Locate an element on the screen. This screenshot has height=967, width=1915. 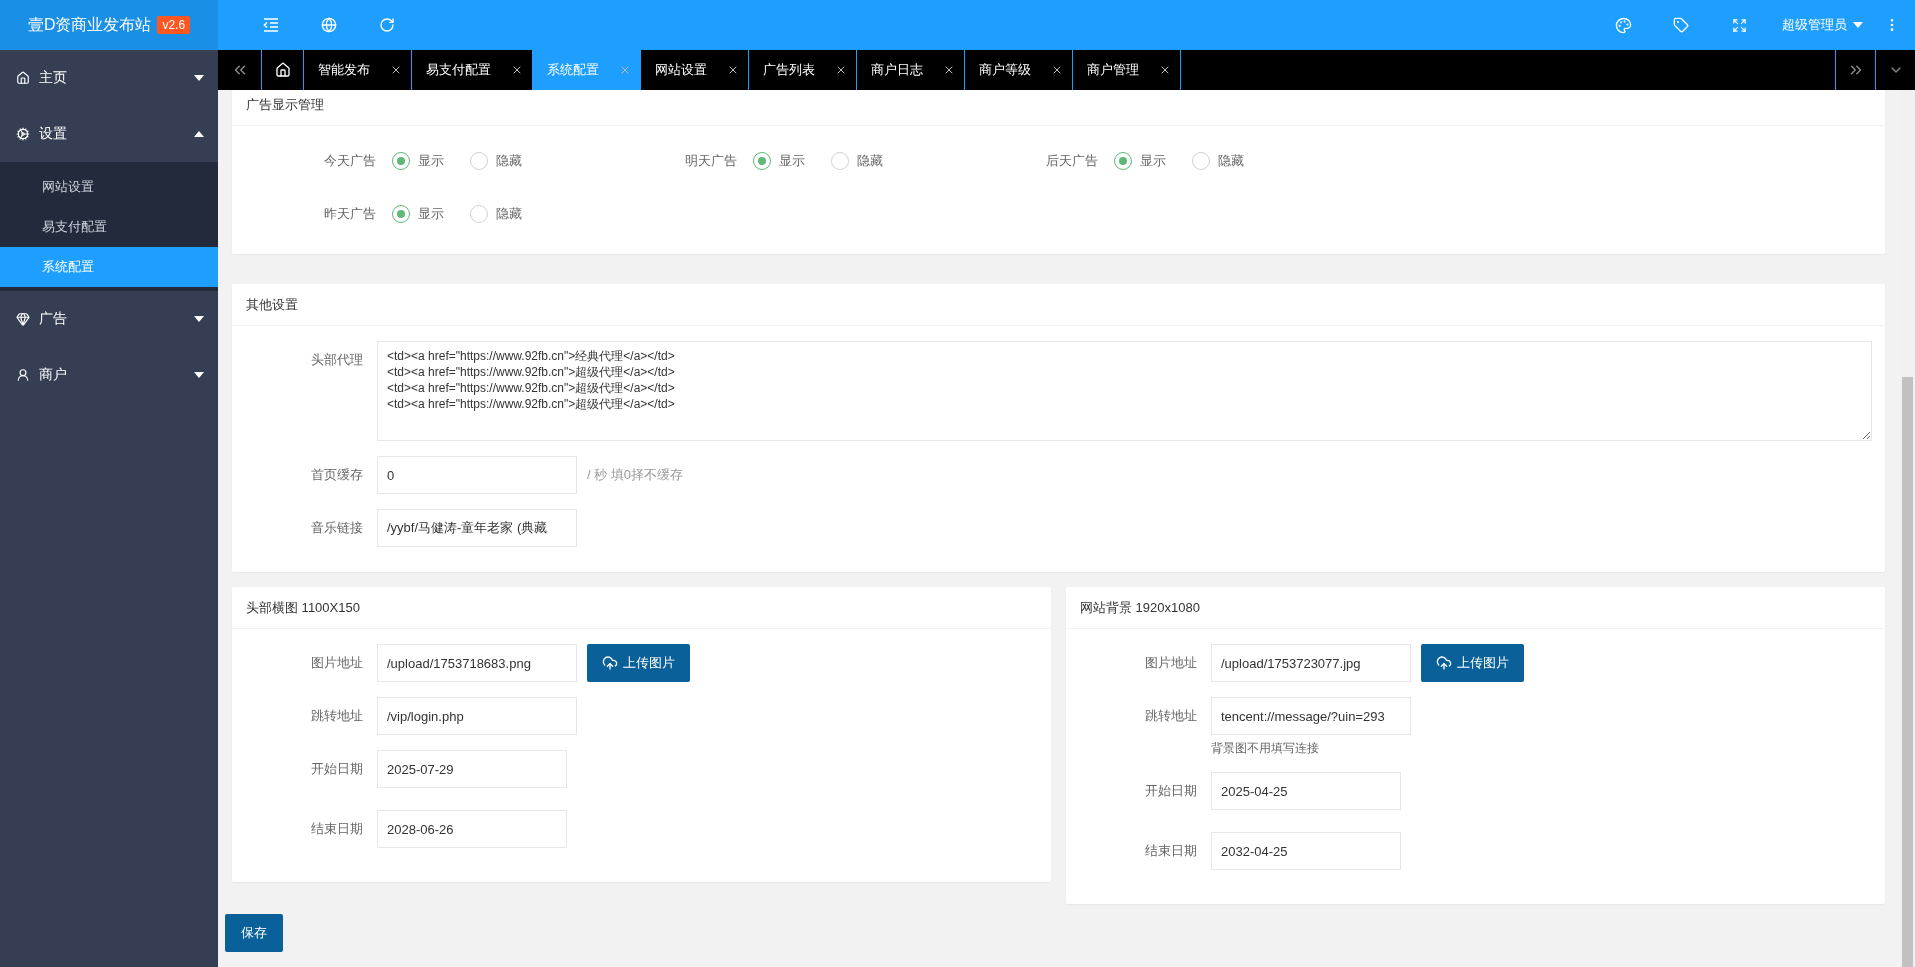
sidebar-item: 广告 is located at coordinates (109, 319).